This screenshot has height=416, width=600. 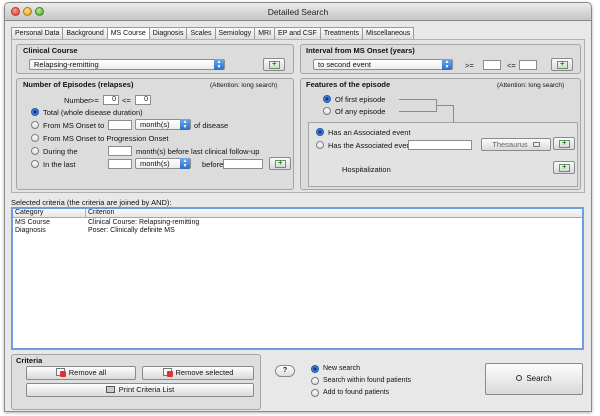 I want to click on radio-during-the, so click(x=35, y=151).